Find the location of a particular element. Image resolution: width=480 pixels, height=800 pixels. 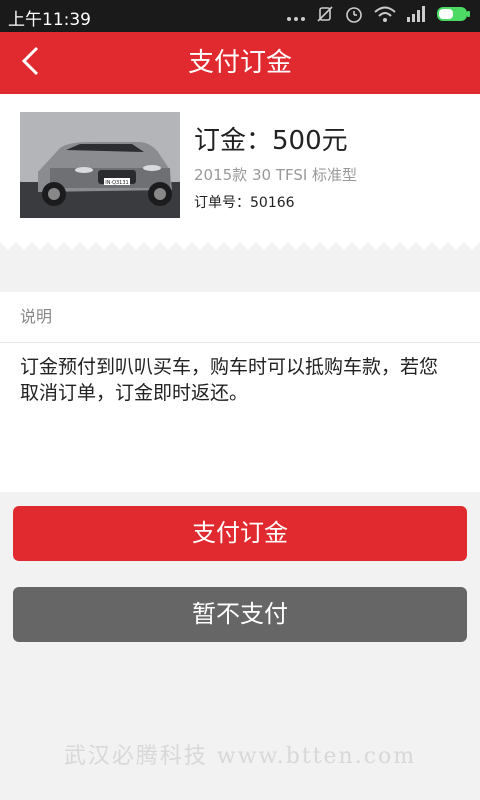

page-title: 支付订金 is located at coordinates (239, 63).